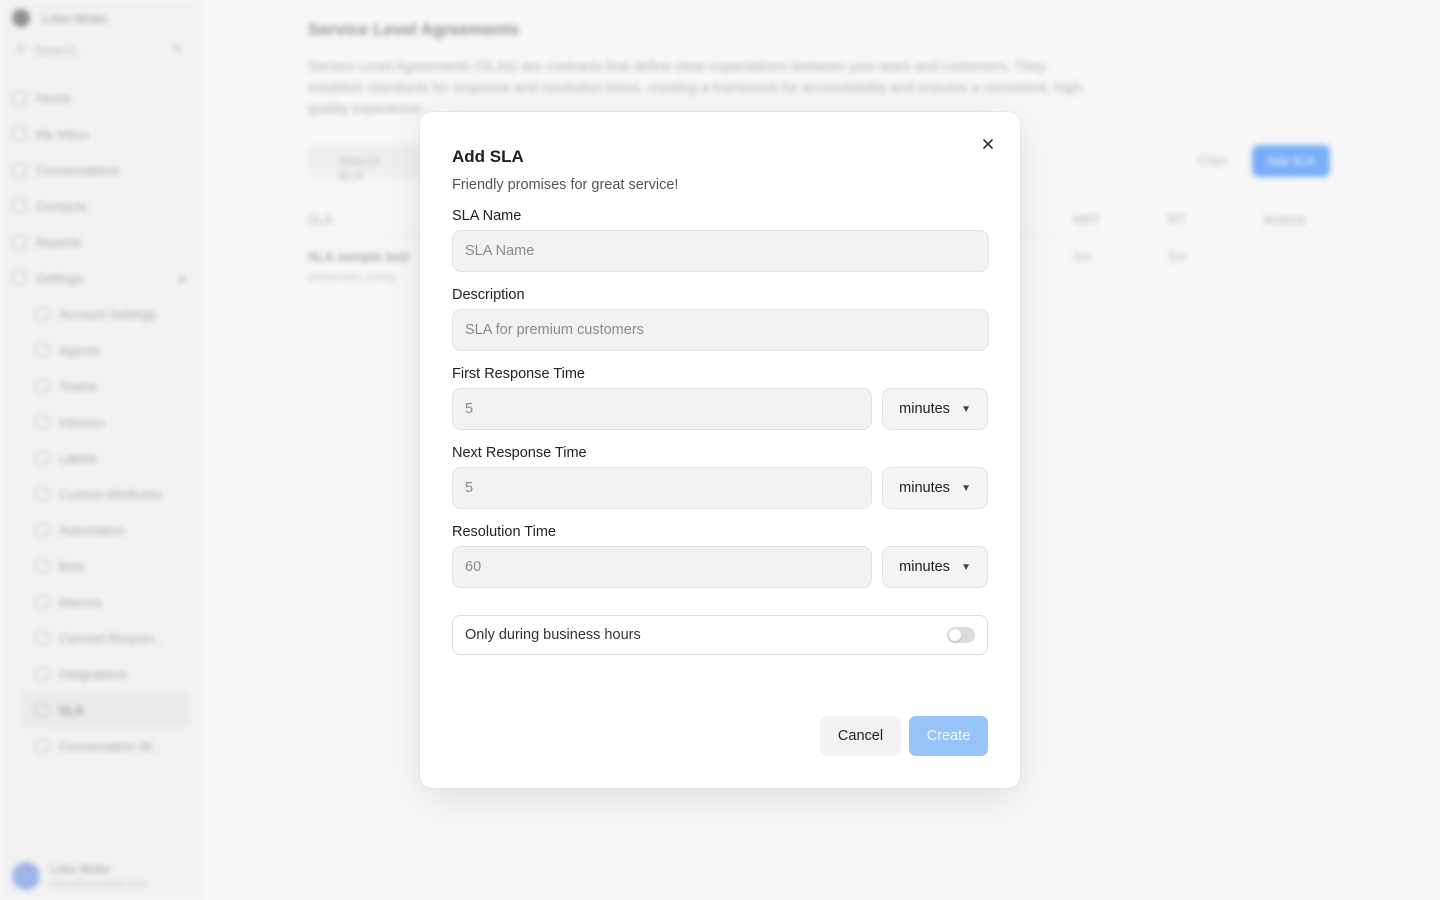  Describe the element at coordinates (860, 736) in the screenshot. I see `cancel-button: Cancel` at that location.